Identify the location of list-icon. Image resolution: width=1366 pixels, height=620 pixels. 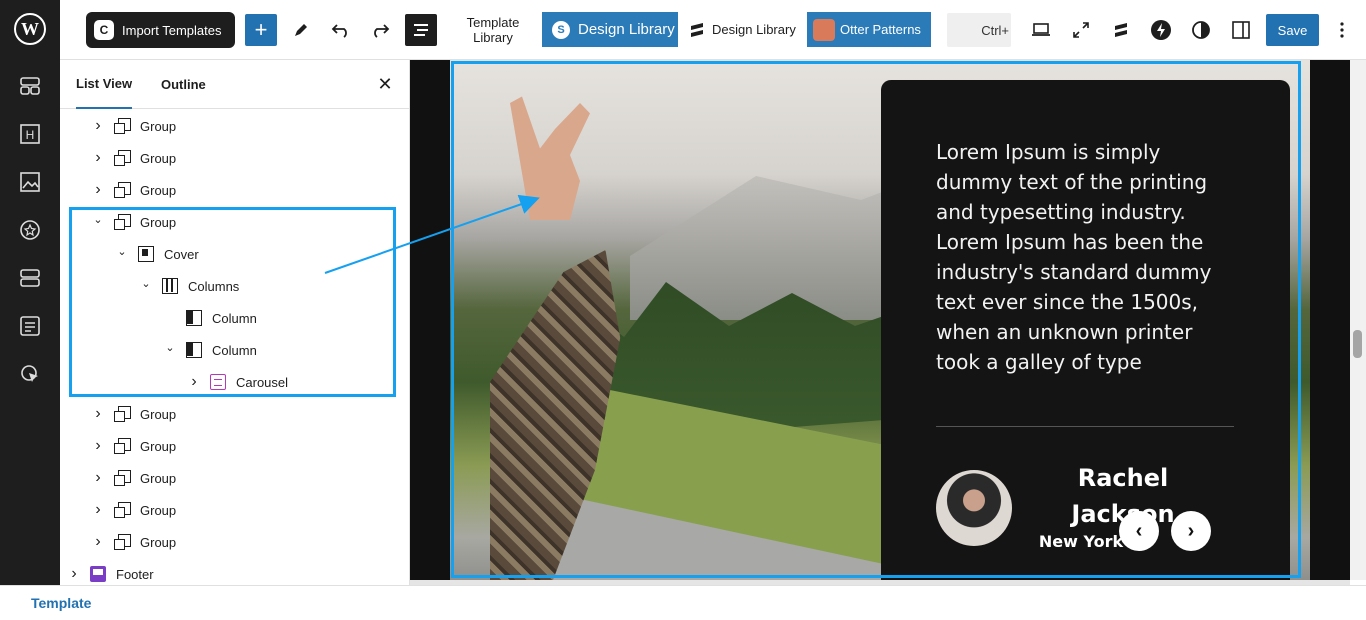
(30, 326).